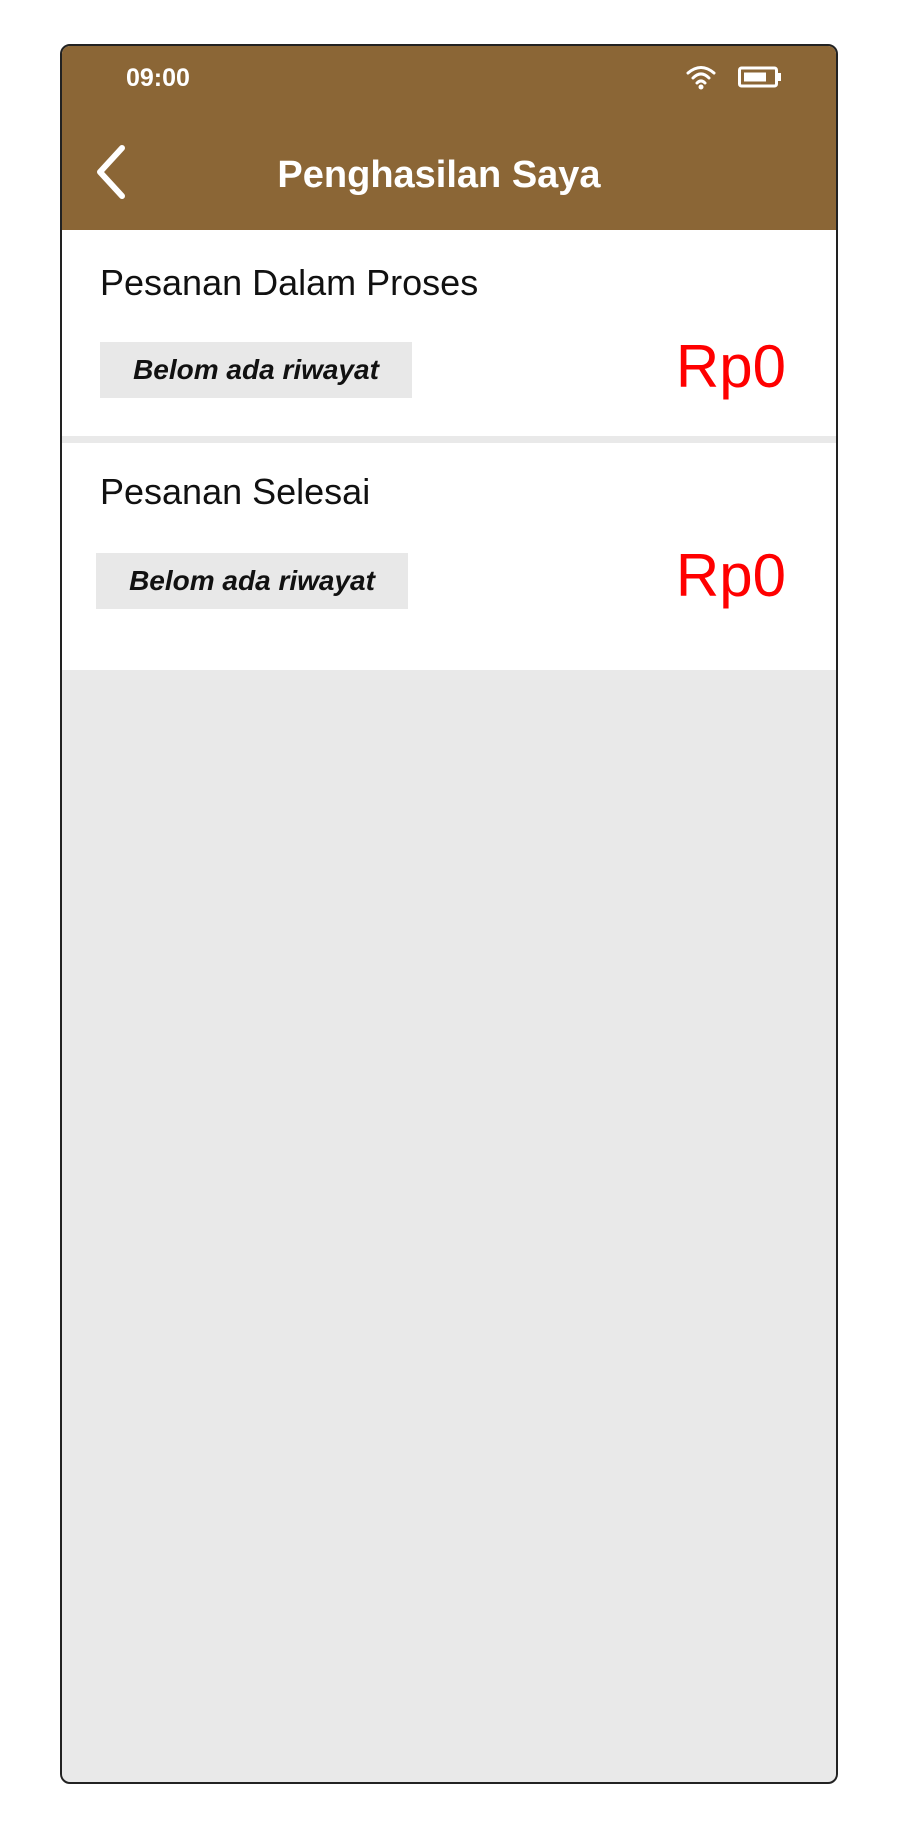 This screenshot has height=1825, width=898. What do you see at coordinates (439, 175) in the screenshot?
I see `page-title-text: Penghasilan Saya` at bounding box center [439, 175].